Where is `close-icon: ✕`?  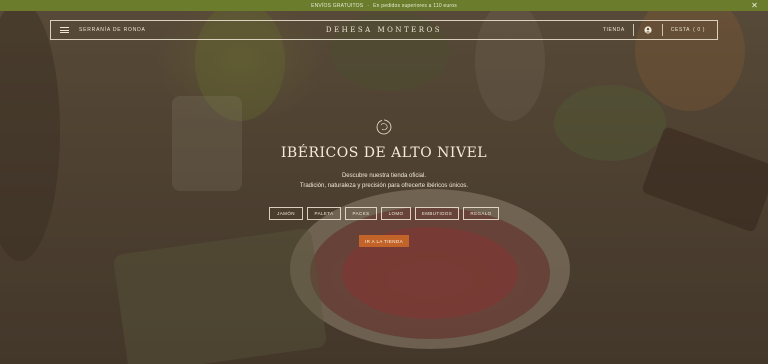
close-icon: ✕ is located at coordinates (754, 5).